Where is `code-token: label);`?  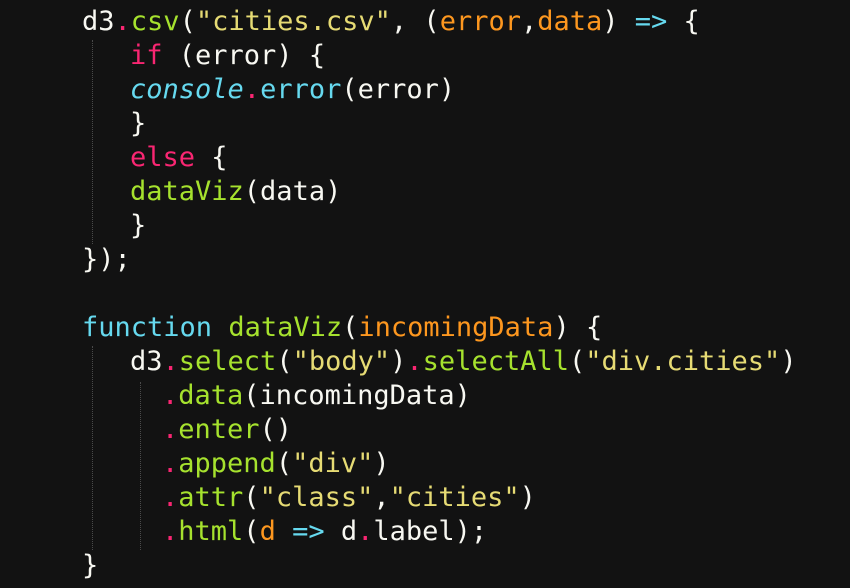 code-token: label); is located at coordinates (430, 531).